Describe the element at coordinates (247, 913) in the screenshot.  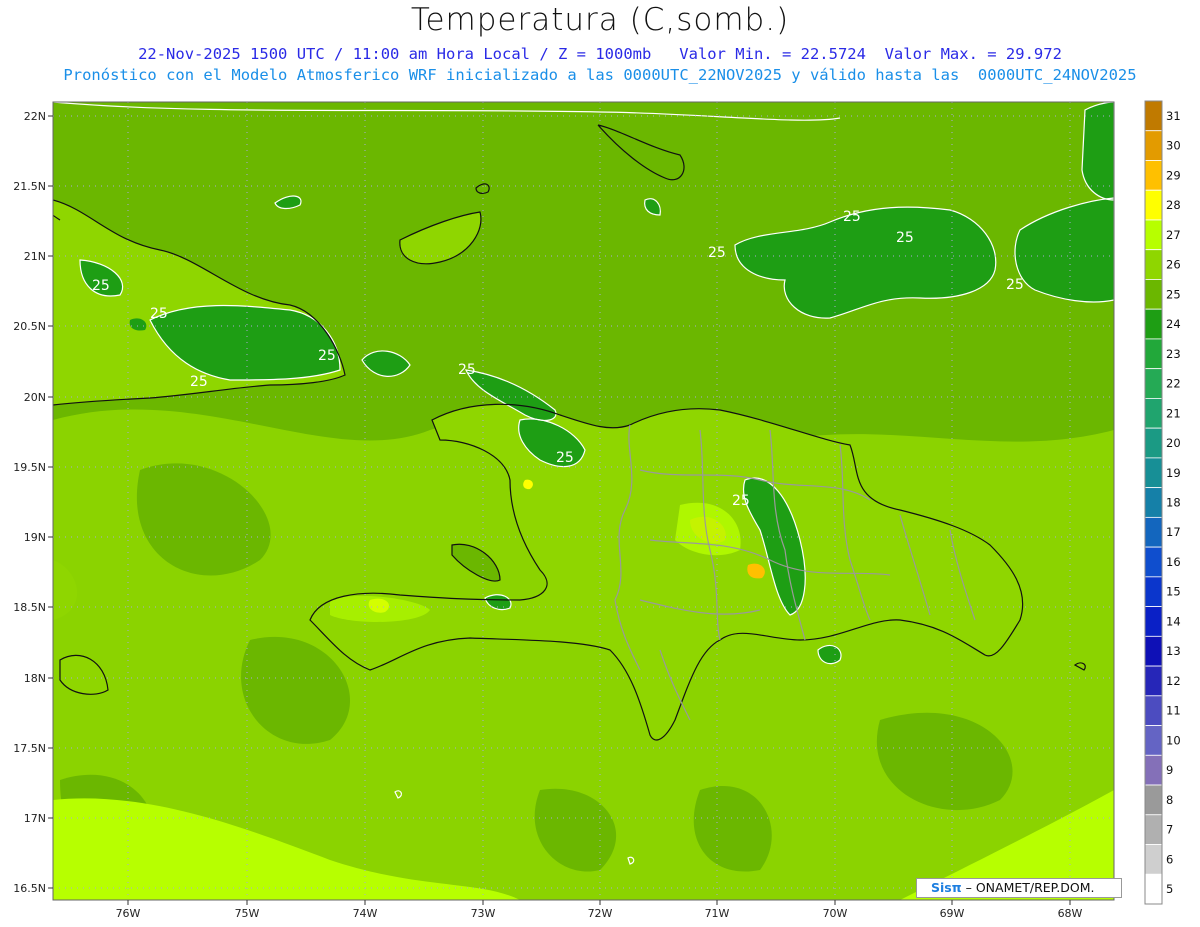
I see `lon-label: 75W` at that location.